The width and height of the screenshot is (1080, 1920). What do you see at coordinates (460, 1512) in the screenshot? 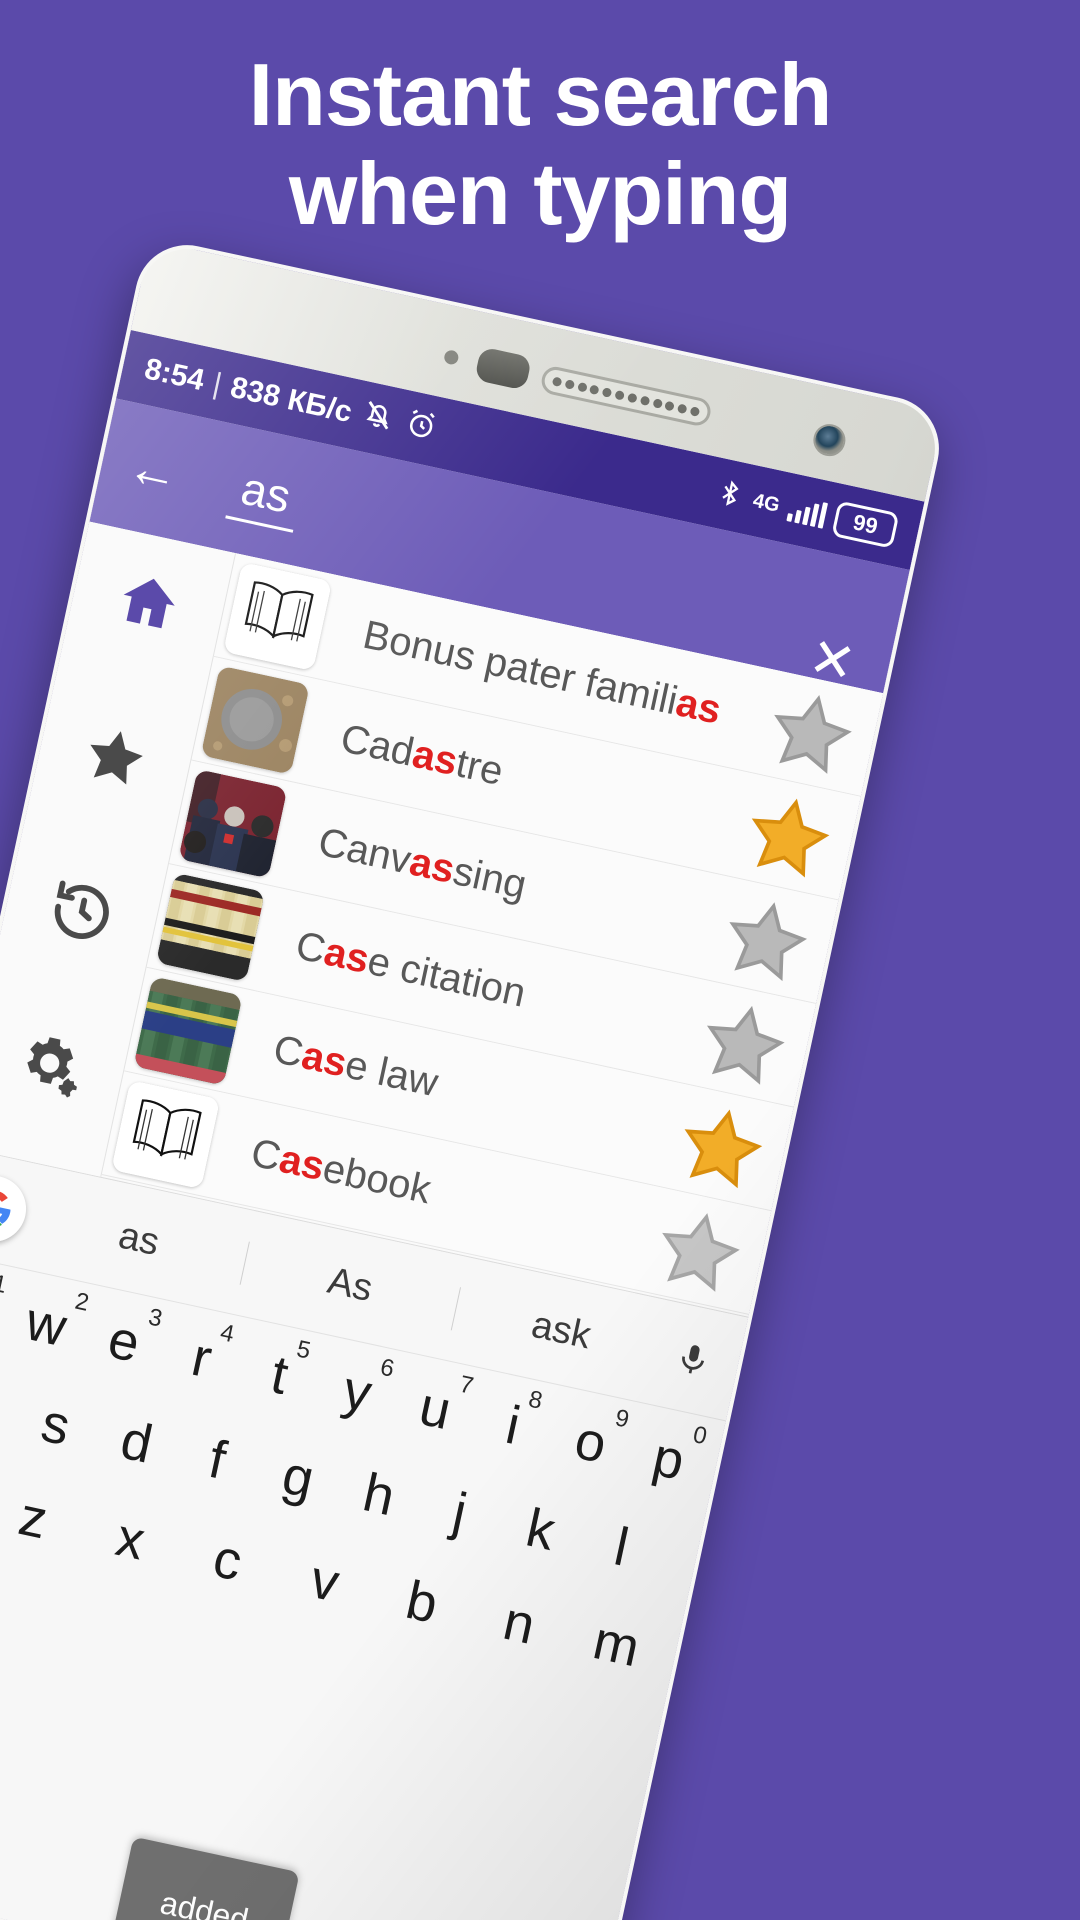
I see `key-j: j` at bounding box center [460, 1512].